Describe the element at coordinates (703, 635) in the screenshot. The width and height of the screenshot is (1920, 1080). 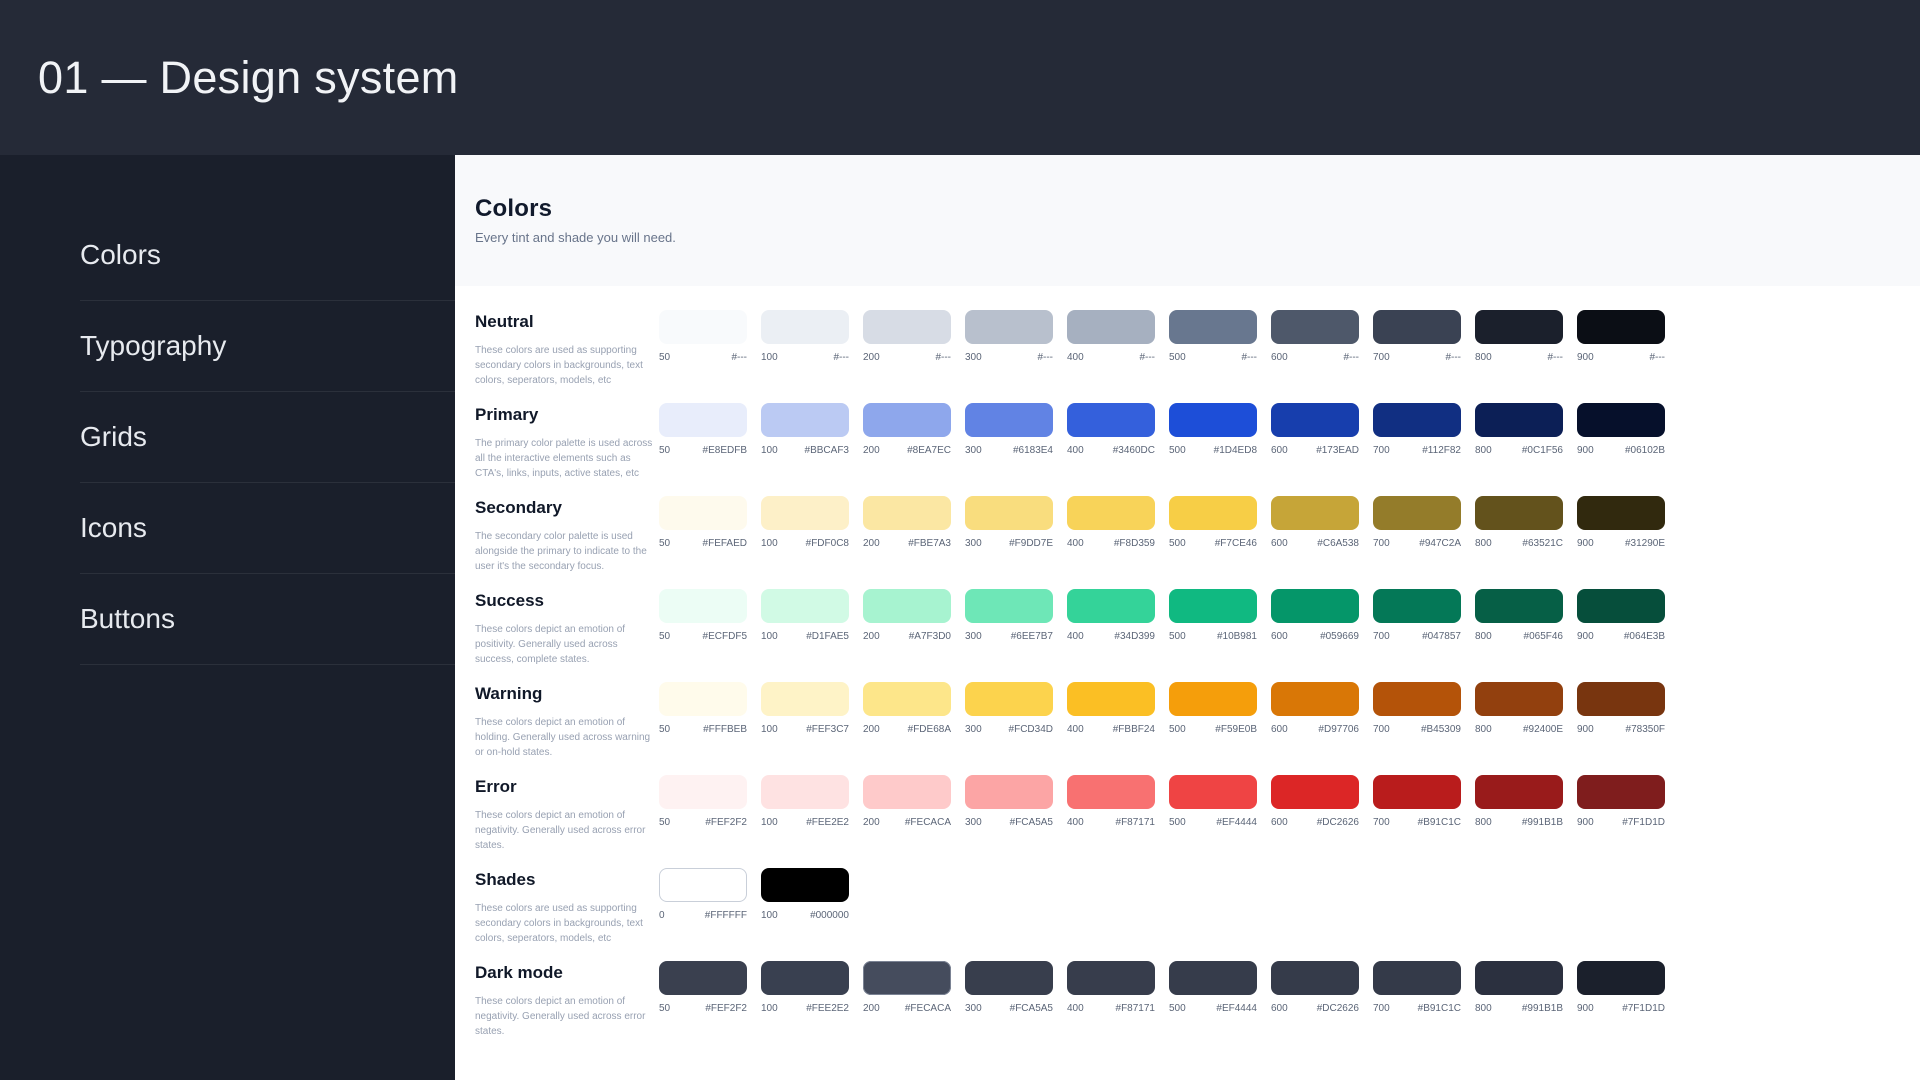
I see `swatch-cell: 50 #ECFDF5` at that location.